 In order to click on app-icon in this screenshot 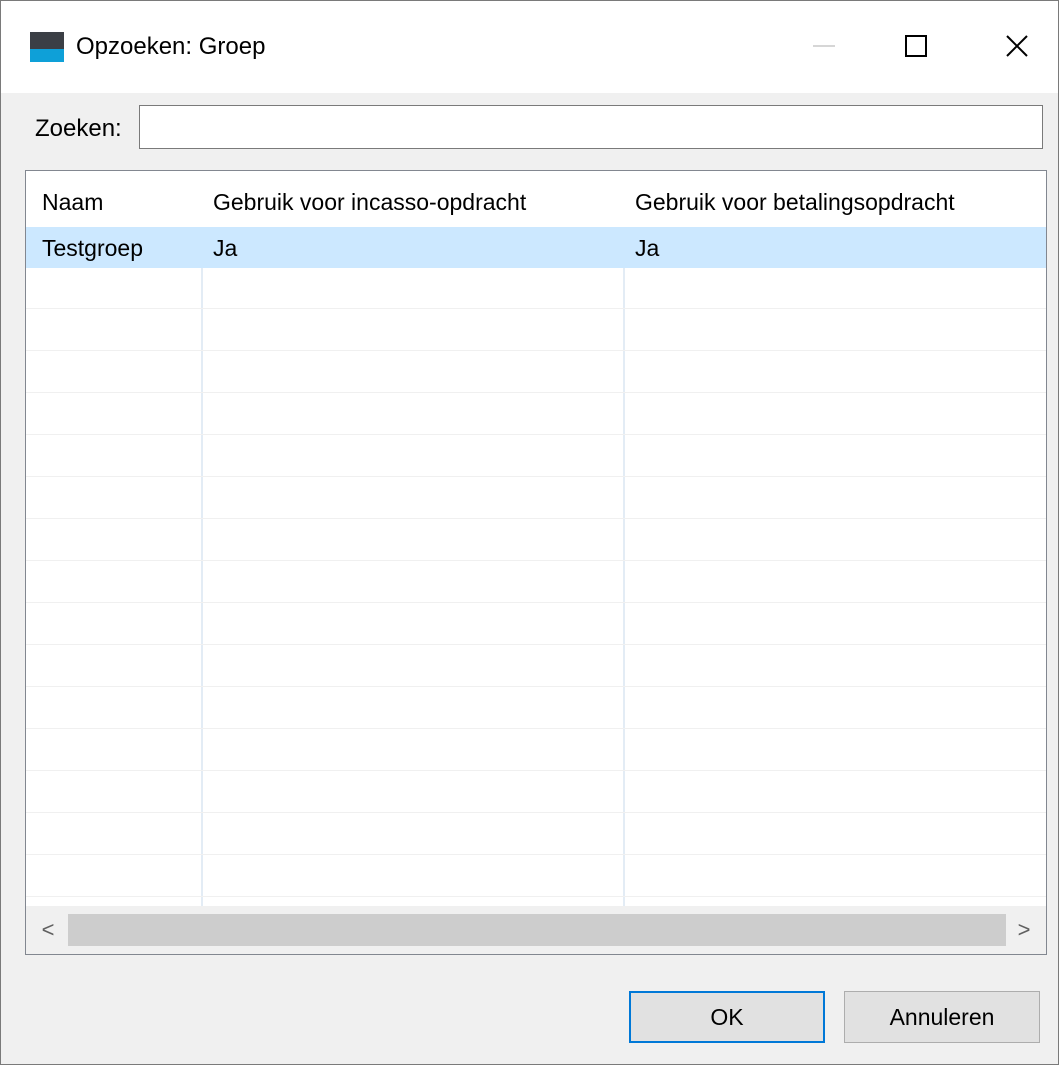, I will do `click(47, 47)`.